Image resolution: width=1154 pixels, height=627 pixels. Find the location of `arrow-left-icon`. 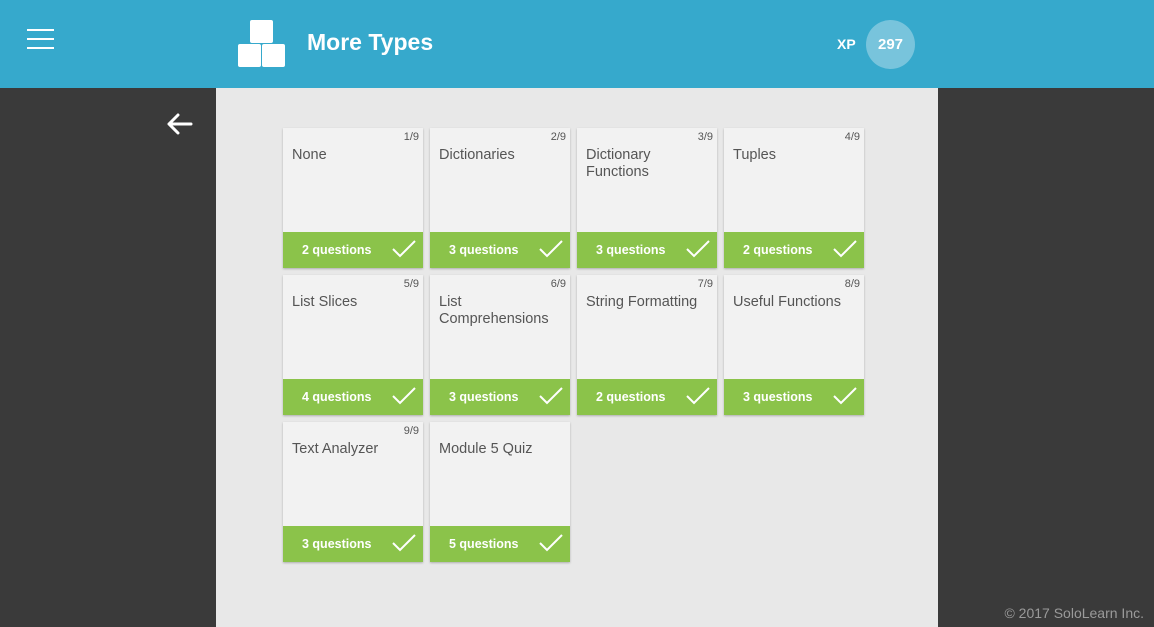

arrow-left-icon is located at coordinates (180, 124).